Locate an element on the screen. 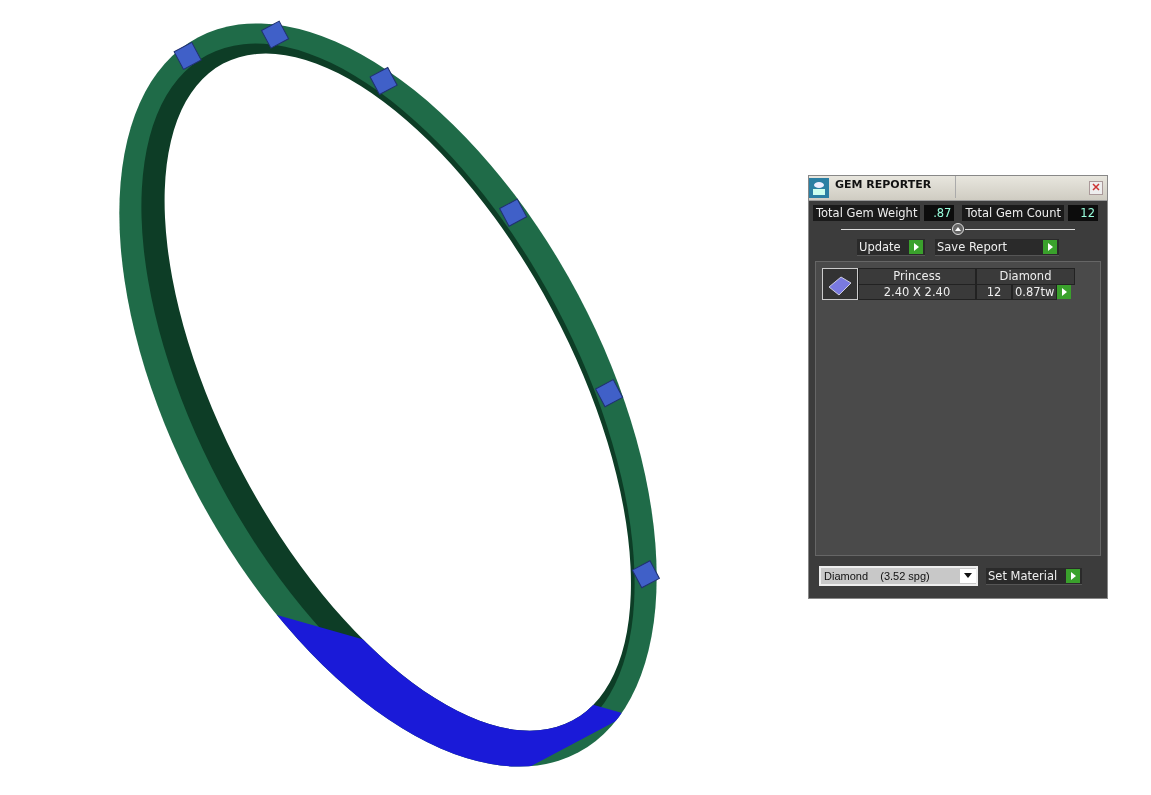  total-value: 12 is located at coordinates (1082, 213).